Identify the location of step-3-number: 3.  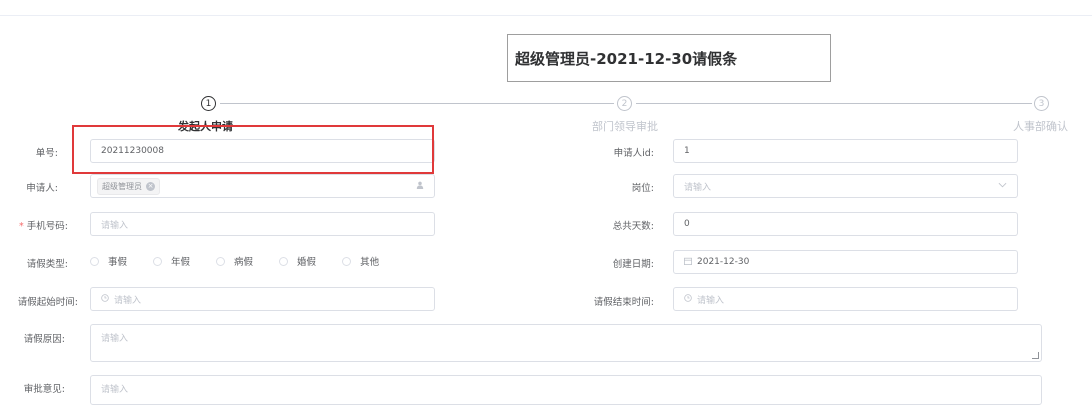
(1041, 103).